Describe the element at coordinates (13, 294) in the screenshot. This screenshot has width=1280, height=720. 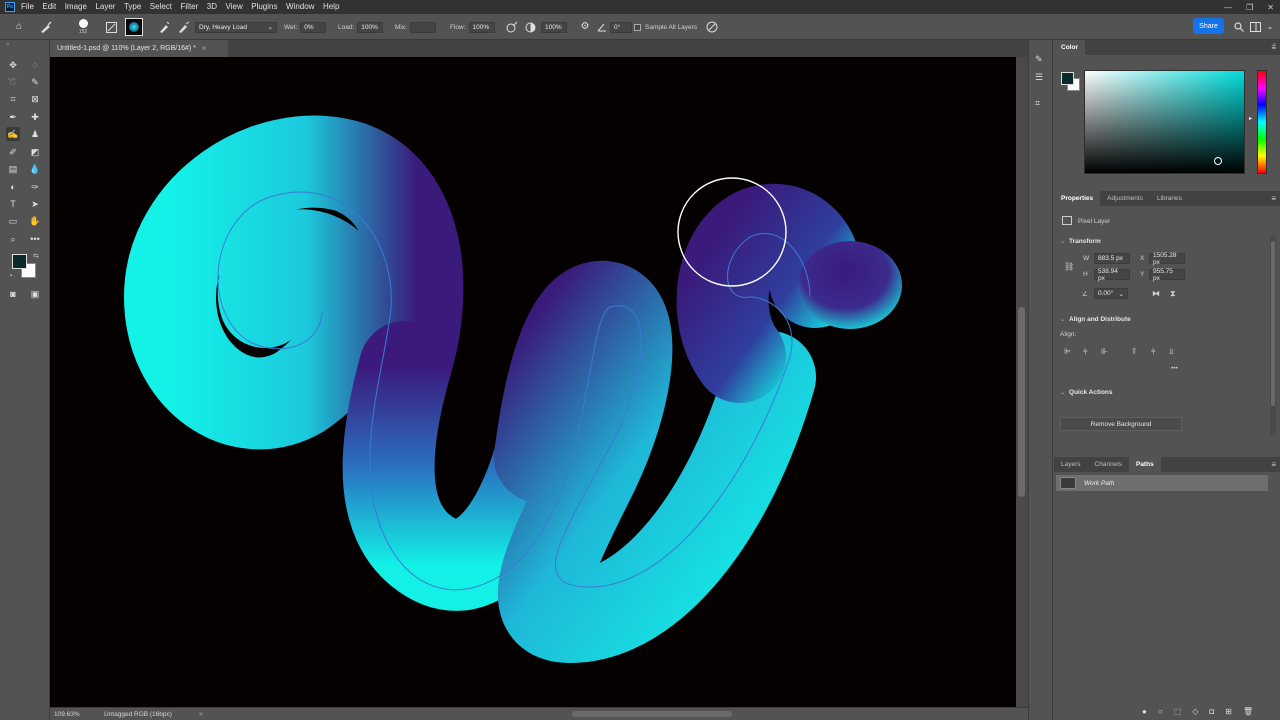
I see `quick-mask-icon: ◙` at that location.